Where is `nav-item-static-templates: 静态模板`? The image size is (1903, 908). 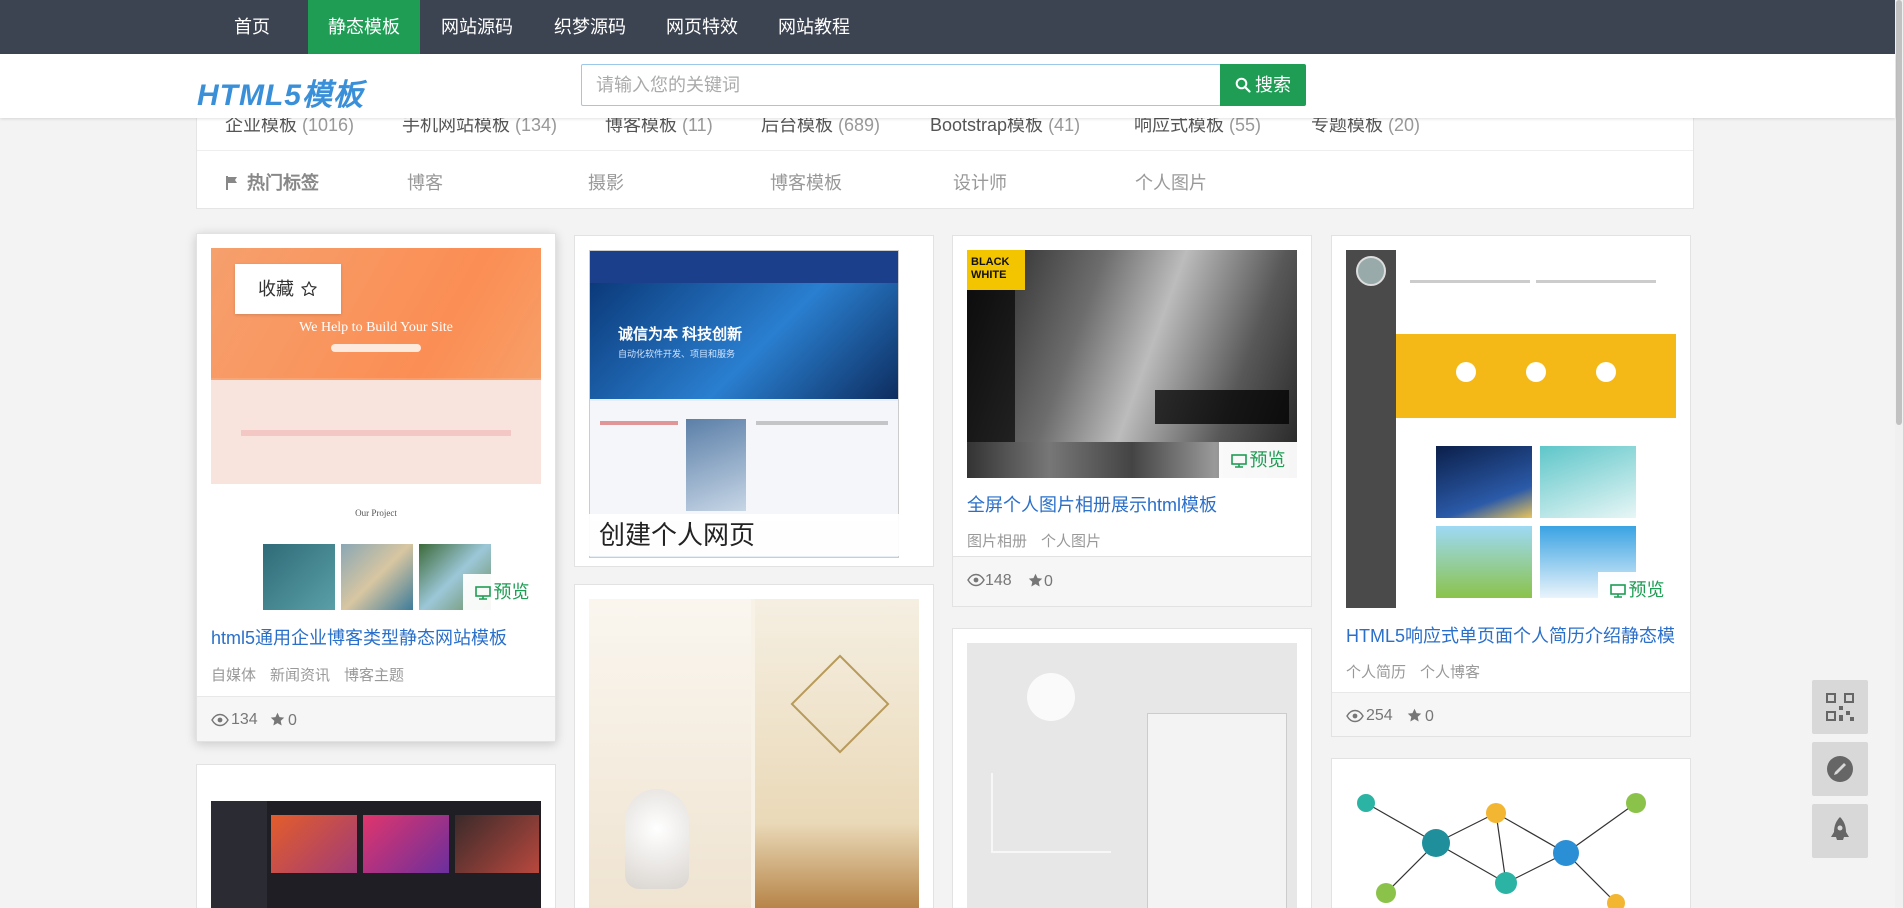
nav-item-static-templates: 静态模板 is located at coordinates (364, 27).